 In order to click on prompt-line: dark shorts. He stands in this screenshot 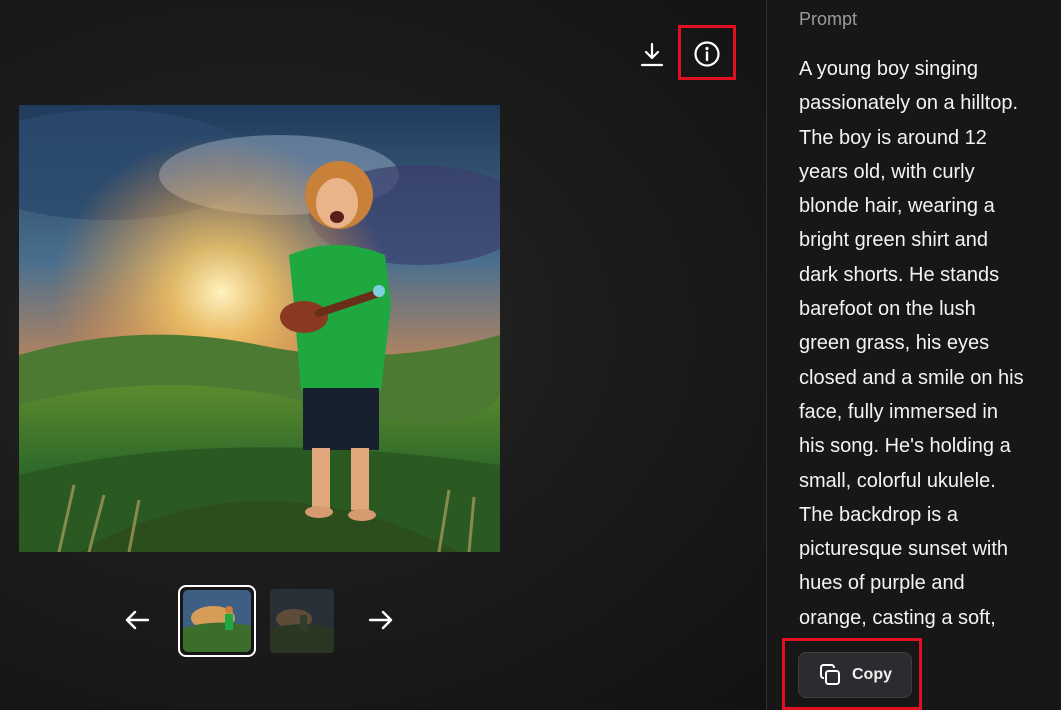, I will do `click(899, 274)`.